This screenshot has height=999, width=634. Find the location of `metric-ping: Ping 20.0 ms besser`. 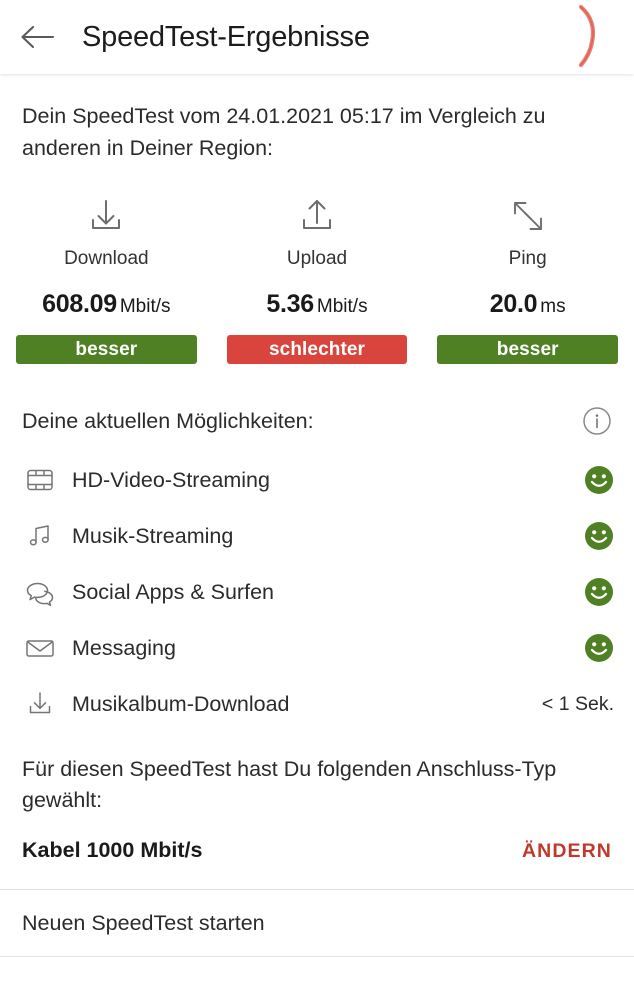

metric-ping: Ping 20.0 ms besser is located at coordinates (528, 279).